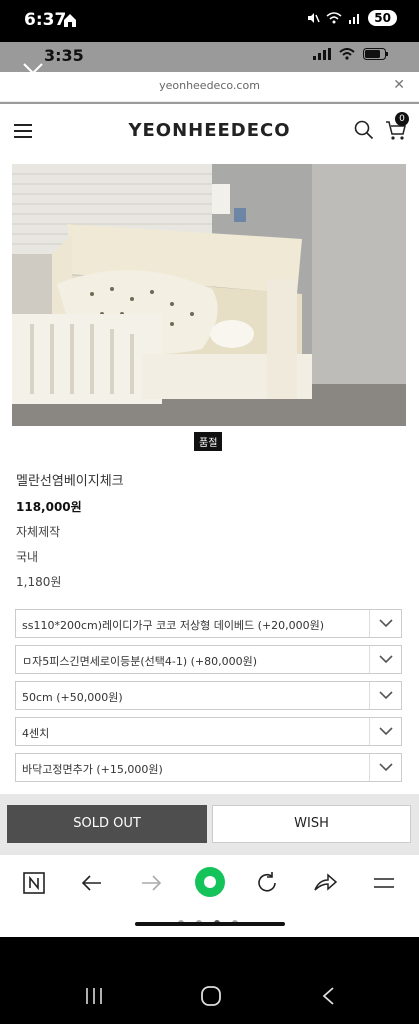 This screenshot has height=1024, width=419. What do you see at coordinates (72, 697) in the screenshot?
I see `option-value: 50cm (+50,000원)` at bounding box center [72, 697].